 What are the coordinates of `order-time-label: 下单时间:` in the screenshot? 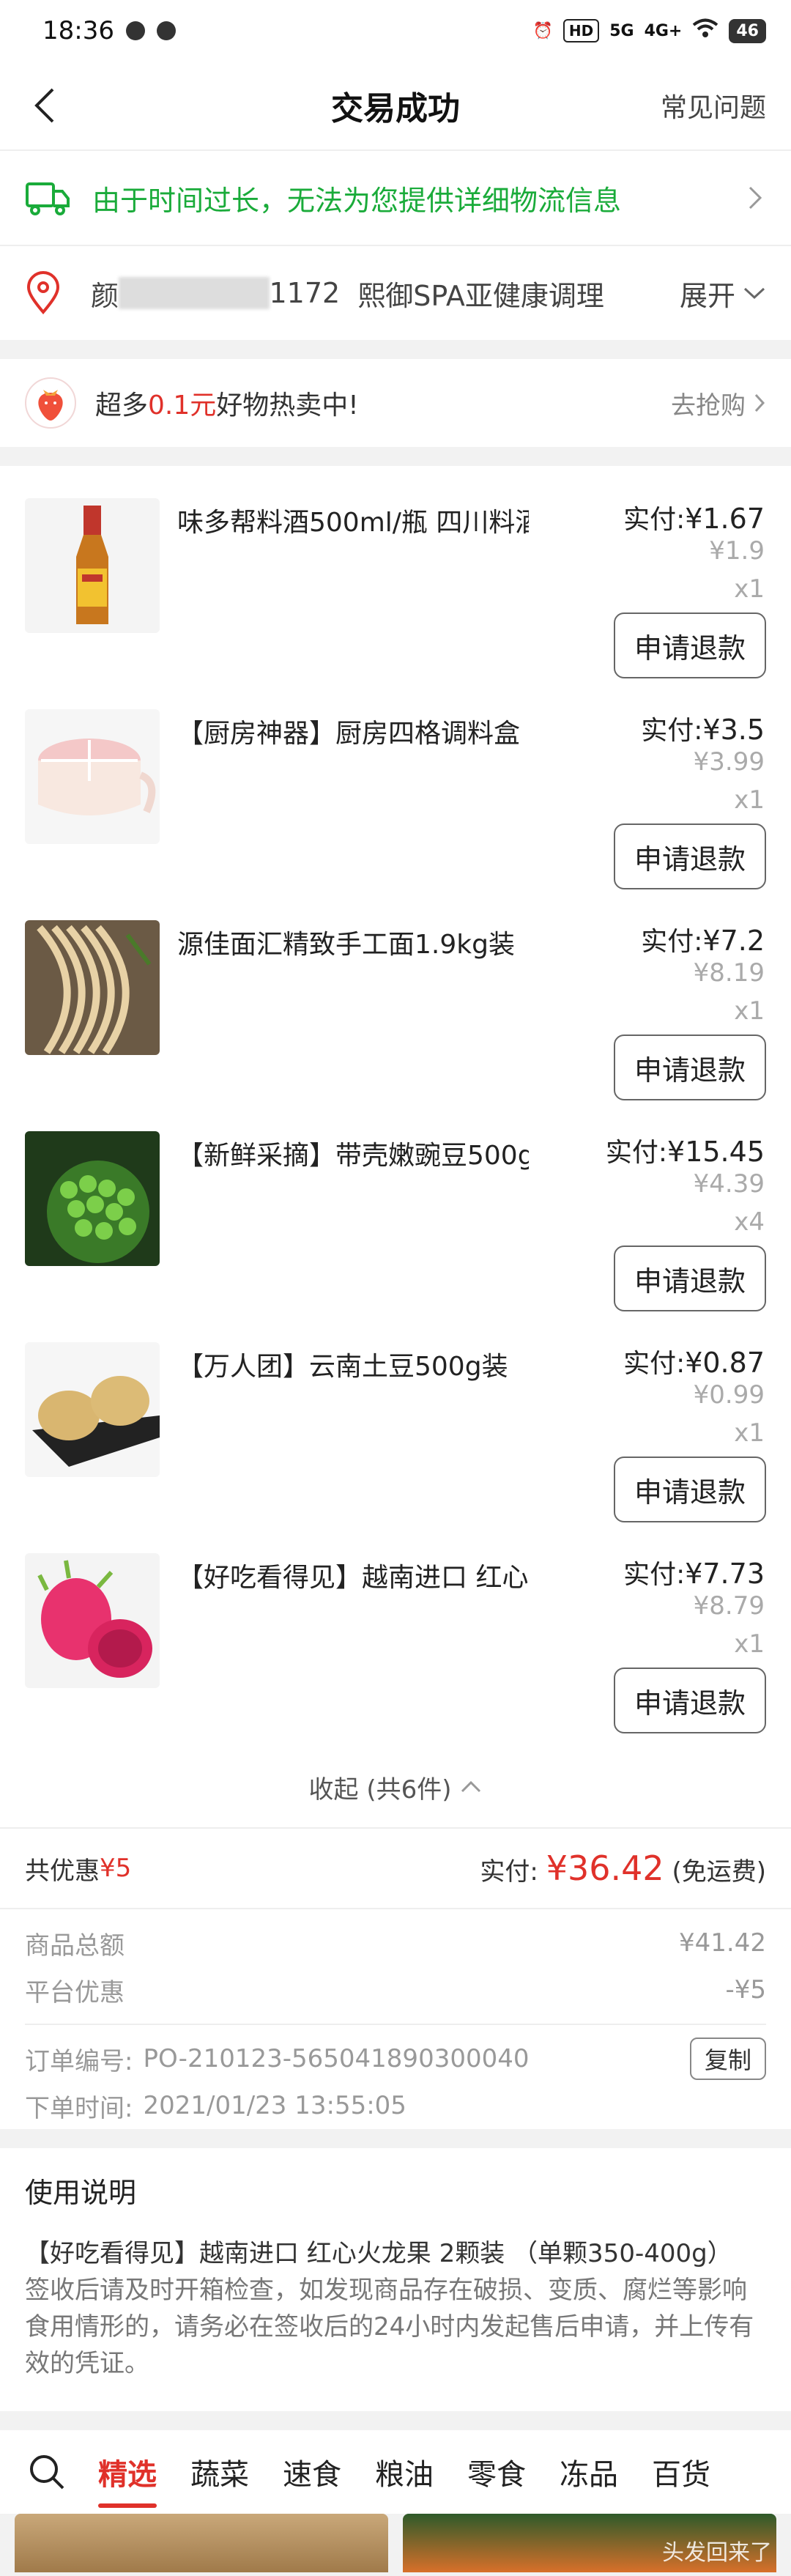 It's located at (79, 2108).